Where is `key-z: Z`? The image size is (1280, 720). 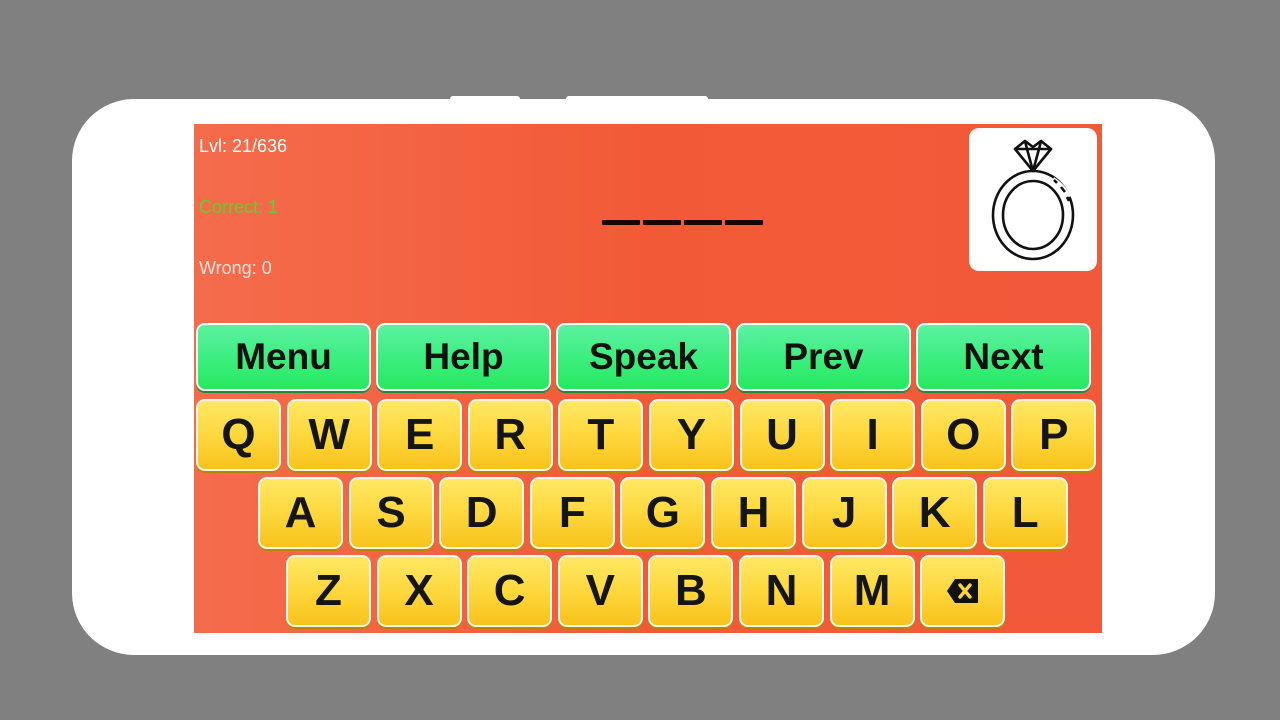
key-z: Z is located at coordinates (328, 591).